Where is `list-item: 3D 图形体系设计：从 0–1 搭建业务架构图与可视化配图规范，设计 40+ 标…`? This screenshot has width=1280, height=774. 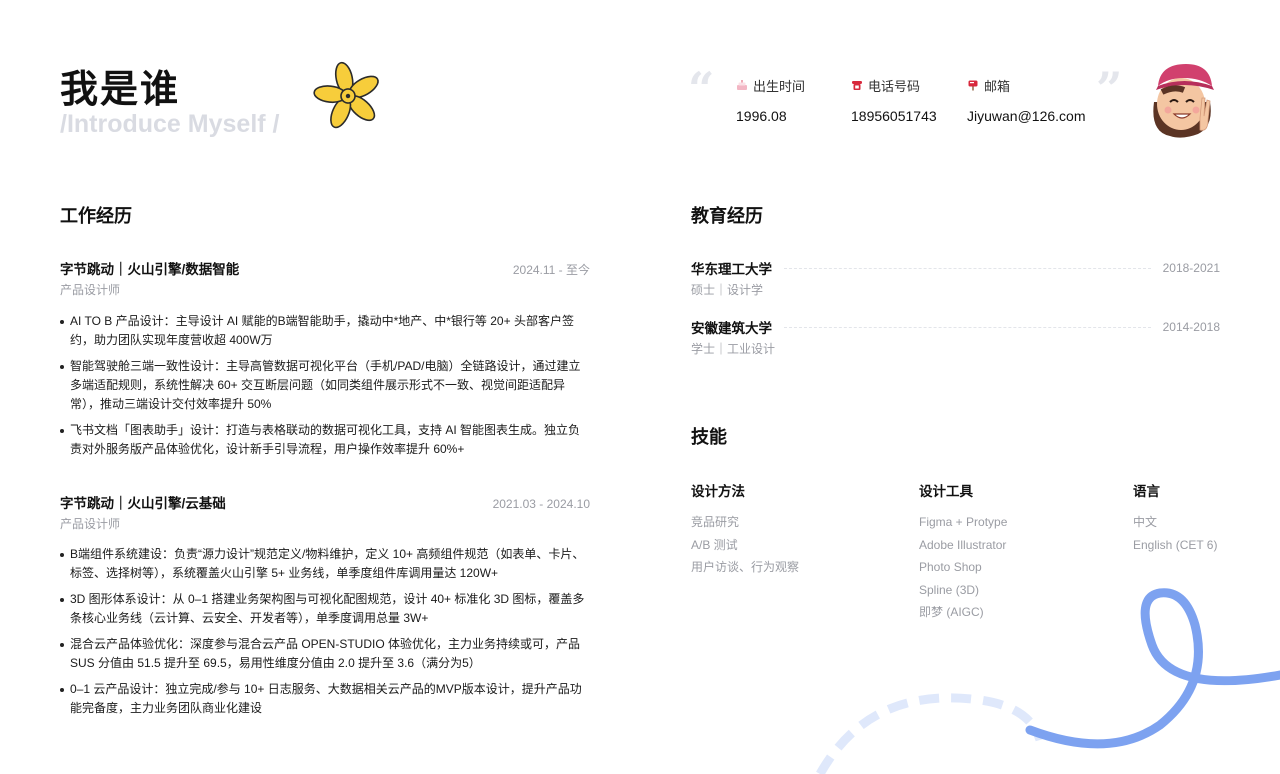 list-item: 3D 图形体系设计：从 0–1 搭建业务架构图与可视化配图规范，设计 40+ 标… is located at coordinates (325, 609).